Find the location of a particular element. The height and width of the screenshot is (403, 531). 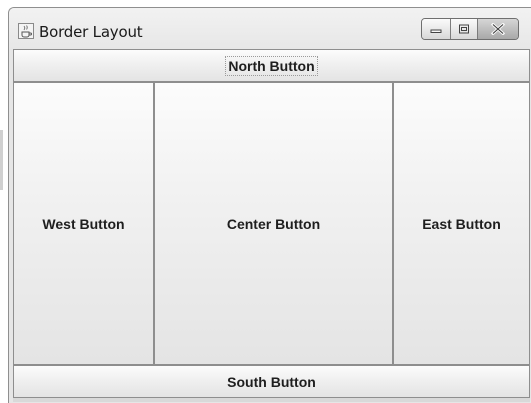

close-icon is located at coordinates (498, 29).